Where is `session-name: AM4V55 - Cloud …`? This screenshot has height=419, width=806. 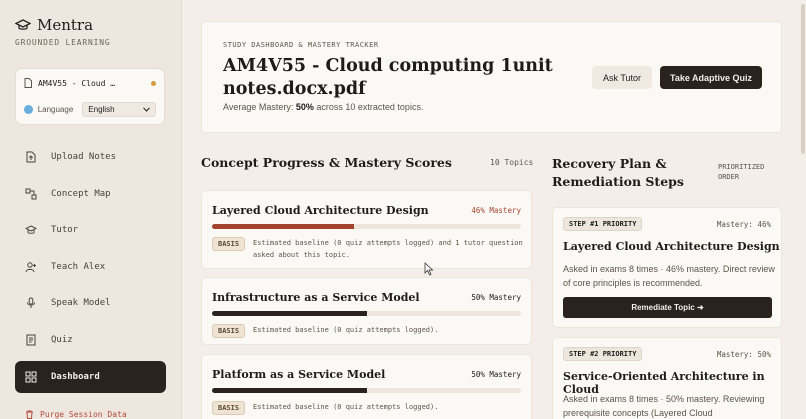 session-name: AM4V55 - Cloud … is located at coordinates (77, 83).